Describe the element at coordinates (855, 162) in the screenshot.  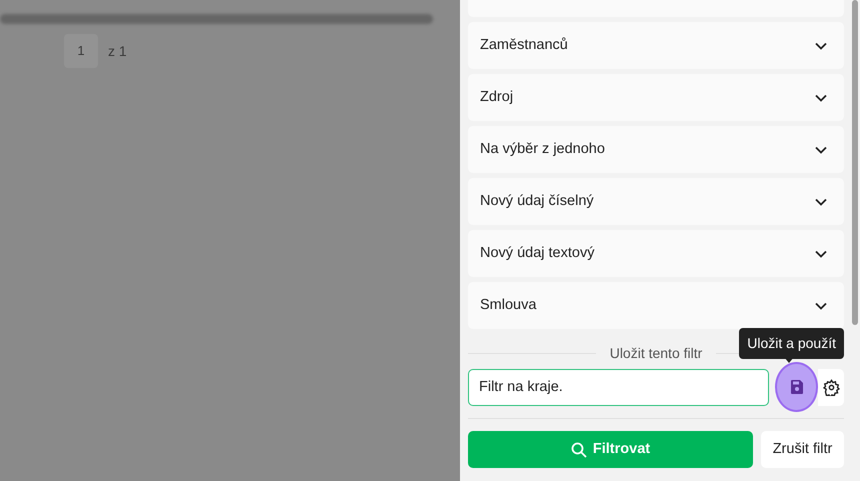
I see `scrollbar-thumb` at that location.